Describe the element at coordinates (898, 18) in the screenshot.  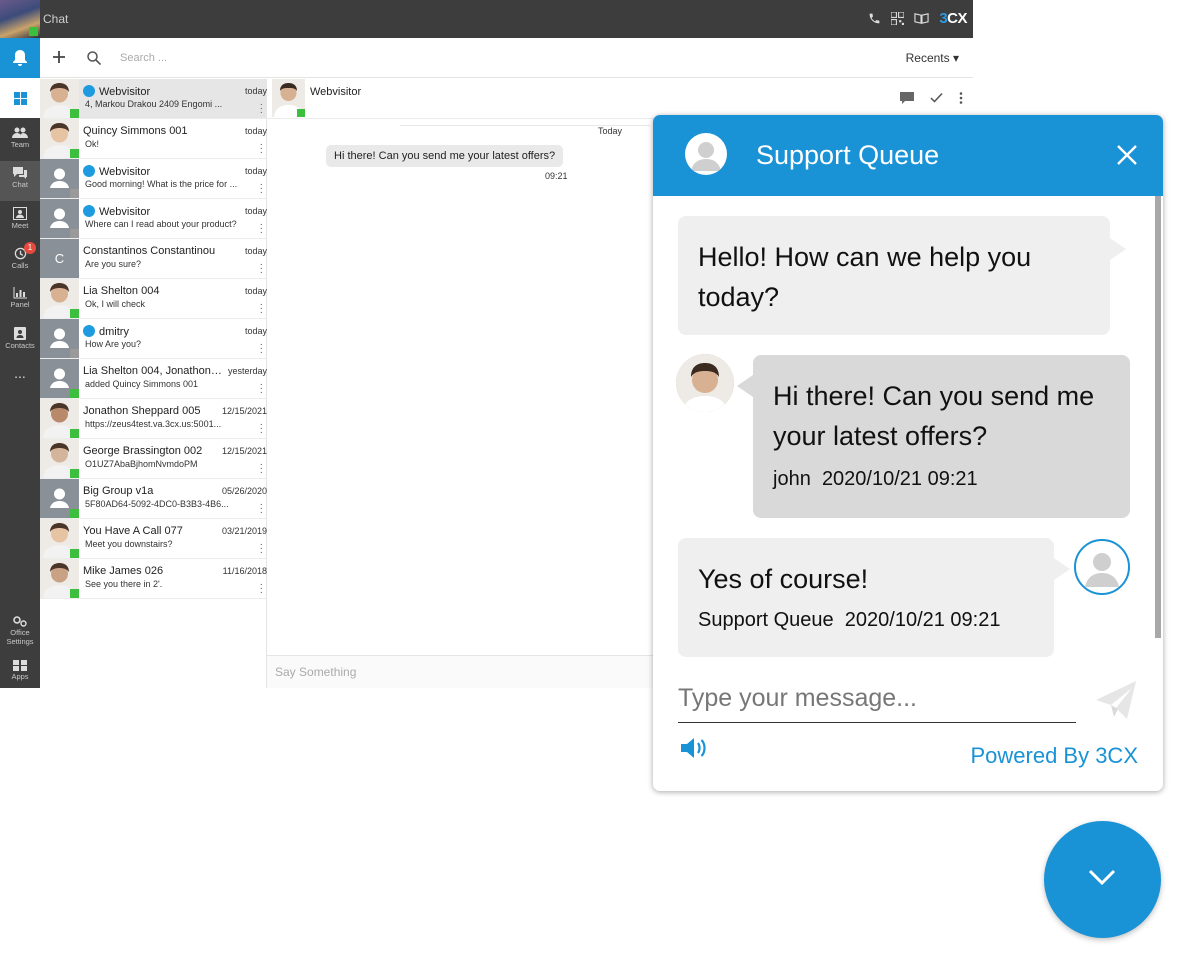
I see `qr-code-icon` at that location.